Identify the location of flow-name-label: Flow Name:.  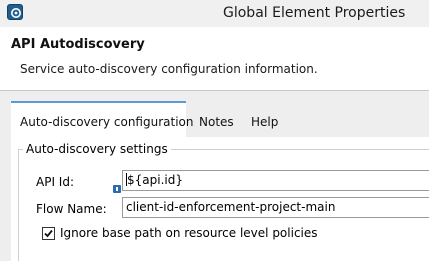
(71, 209).